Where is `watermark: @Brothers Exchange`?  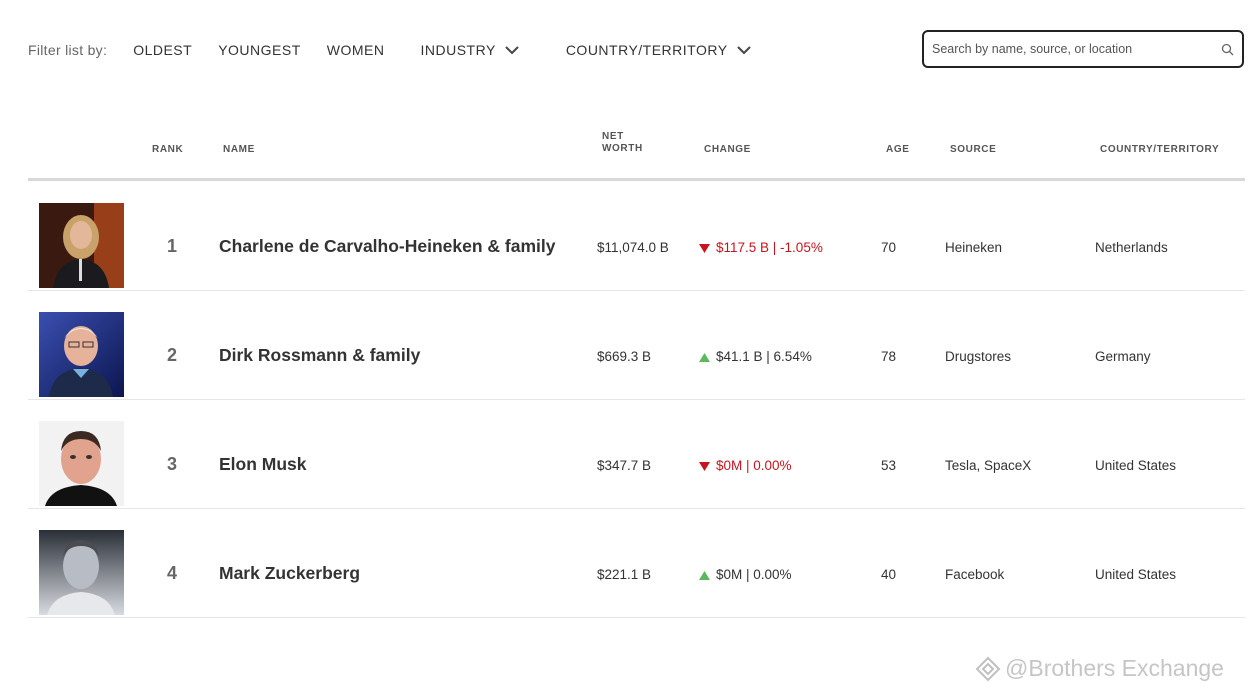 watermark: @Brothers Exchange is located at coordinates (1099, 668).